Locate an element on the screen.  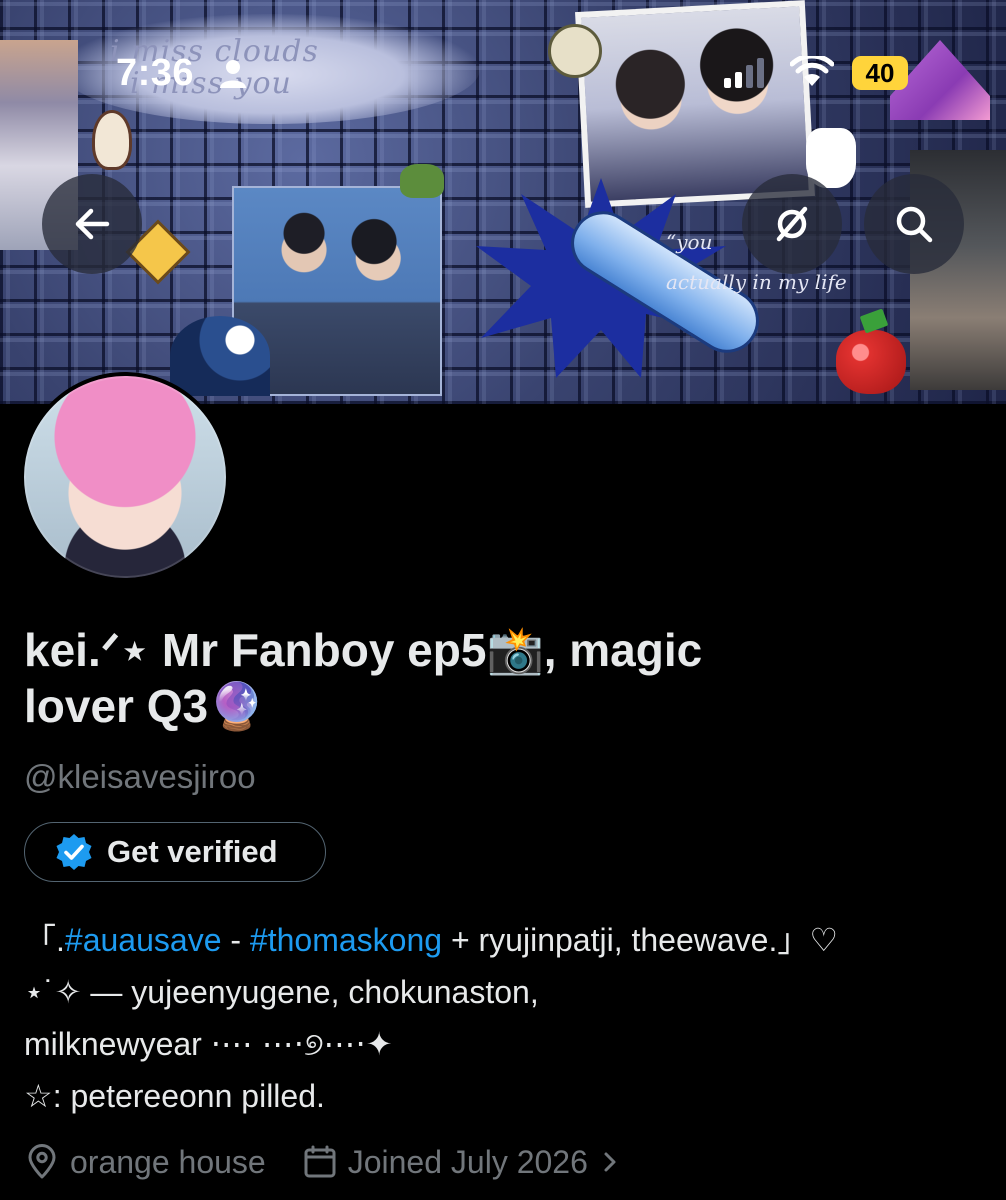
search-icon is located at coordinates (914, 224).